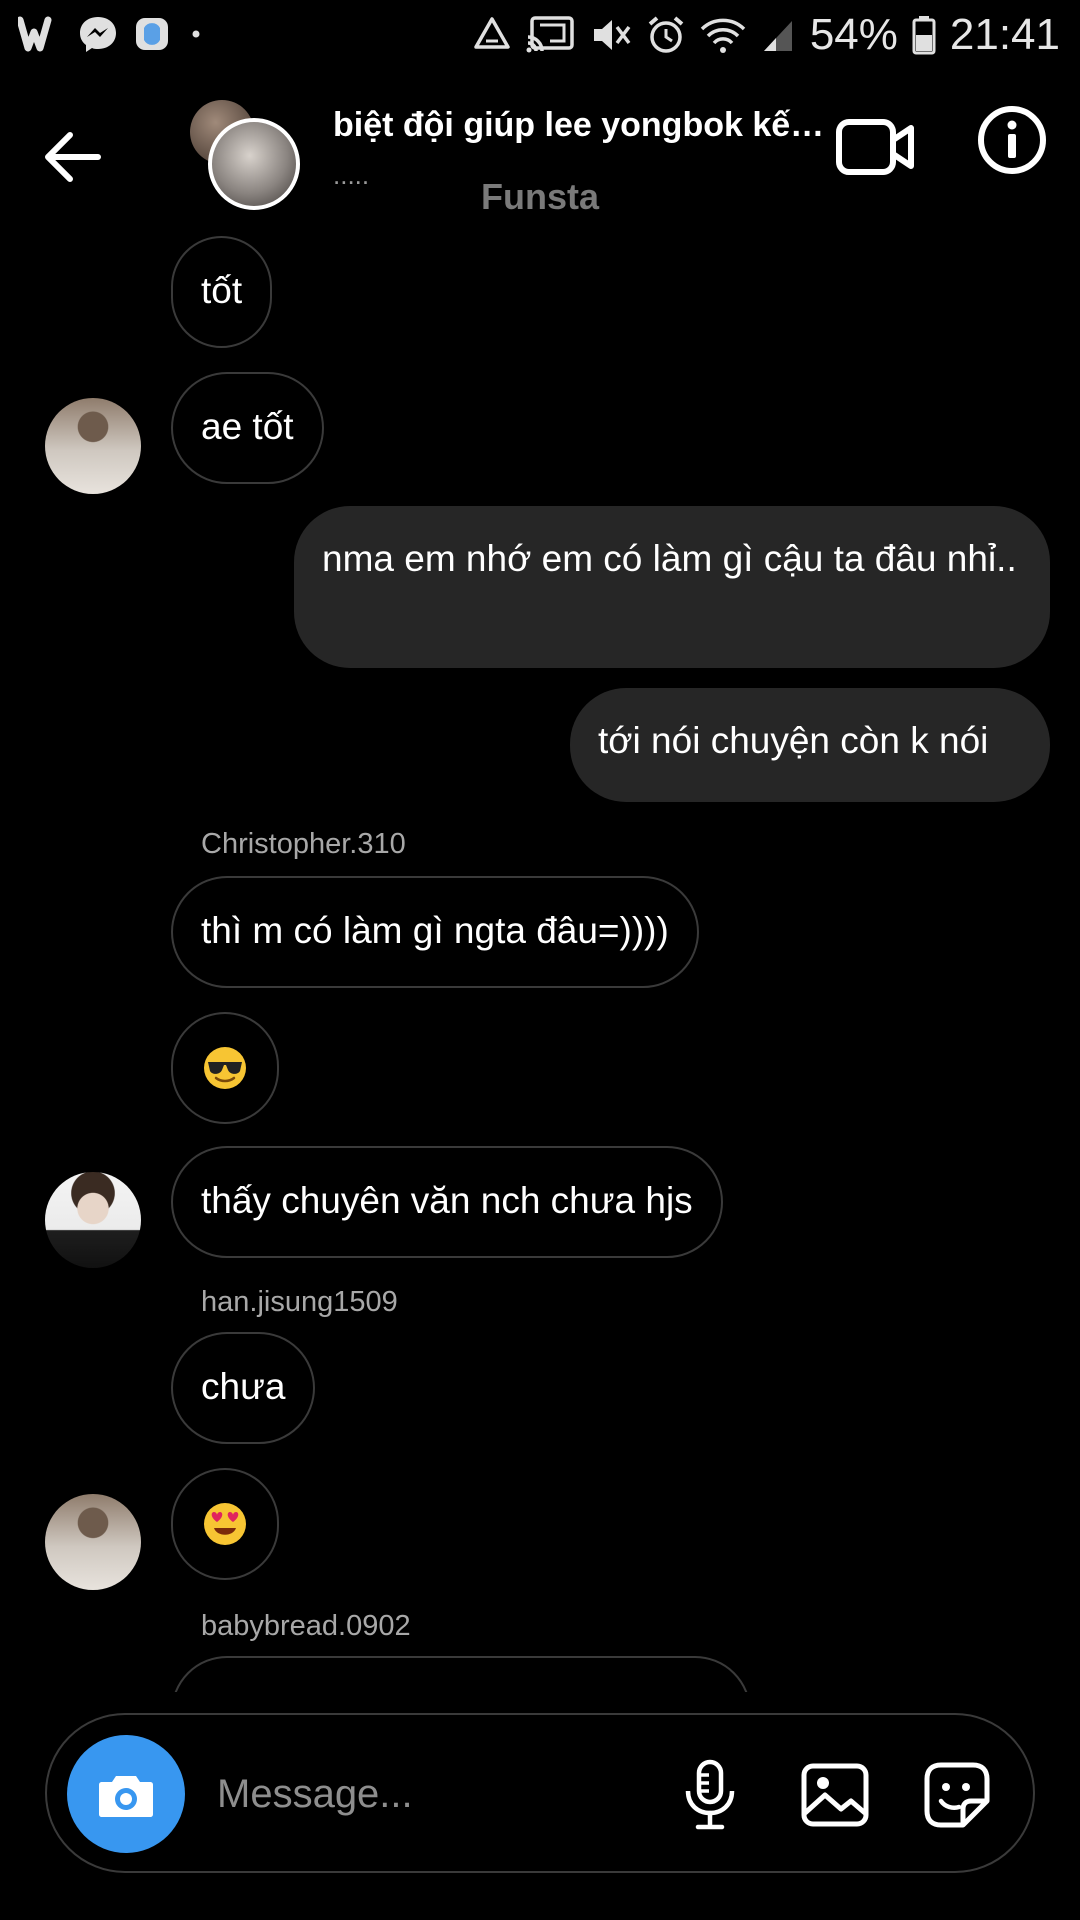  I want to click on alarm-icon, so click(666, 34).